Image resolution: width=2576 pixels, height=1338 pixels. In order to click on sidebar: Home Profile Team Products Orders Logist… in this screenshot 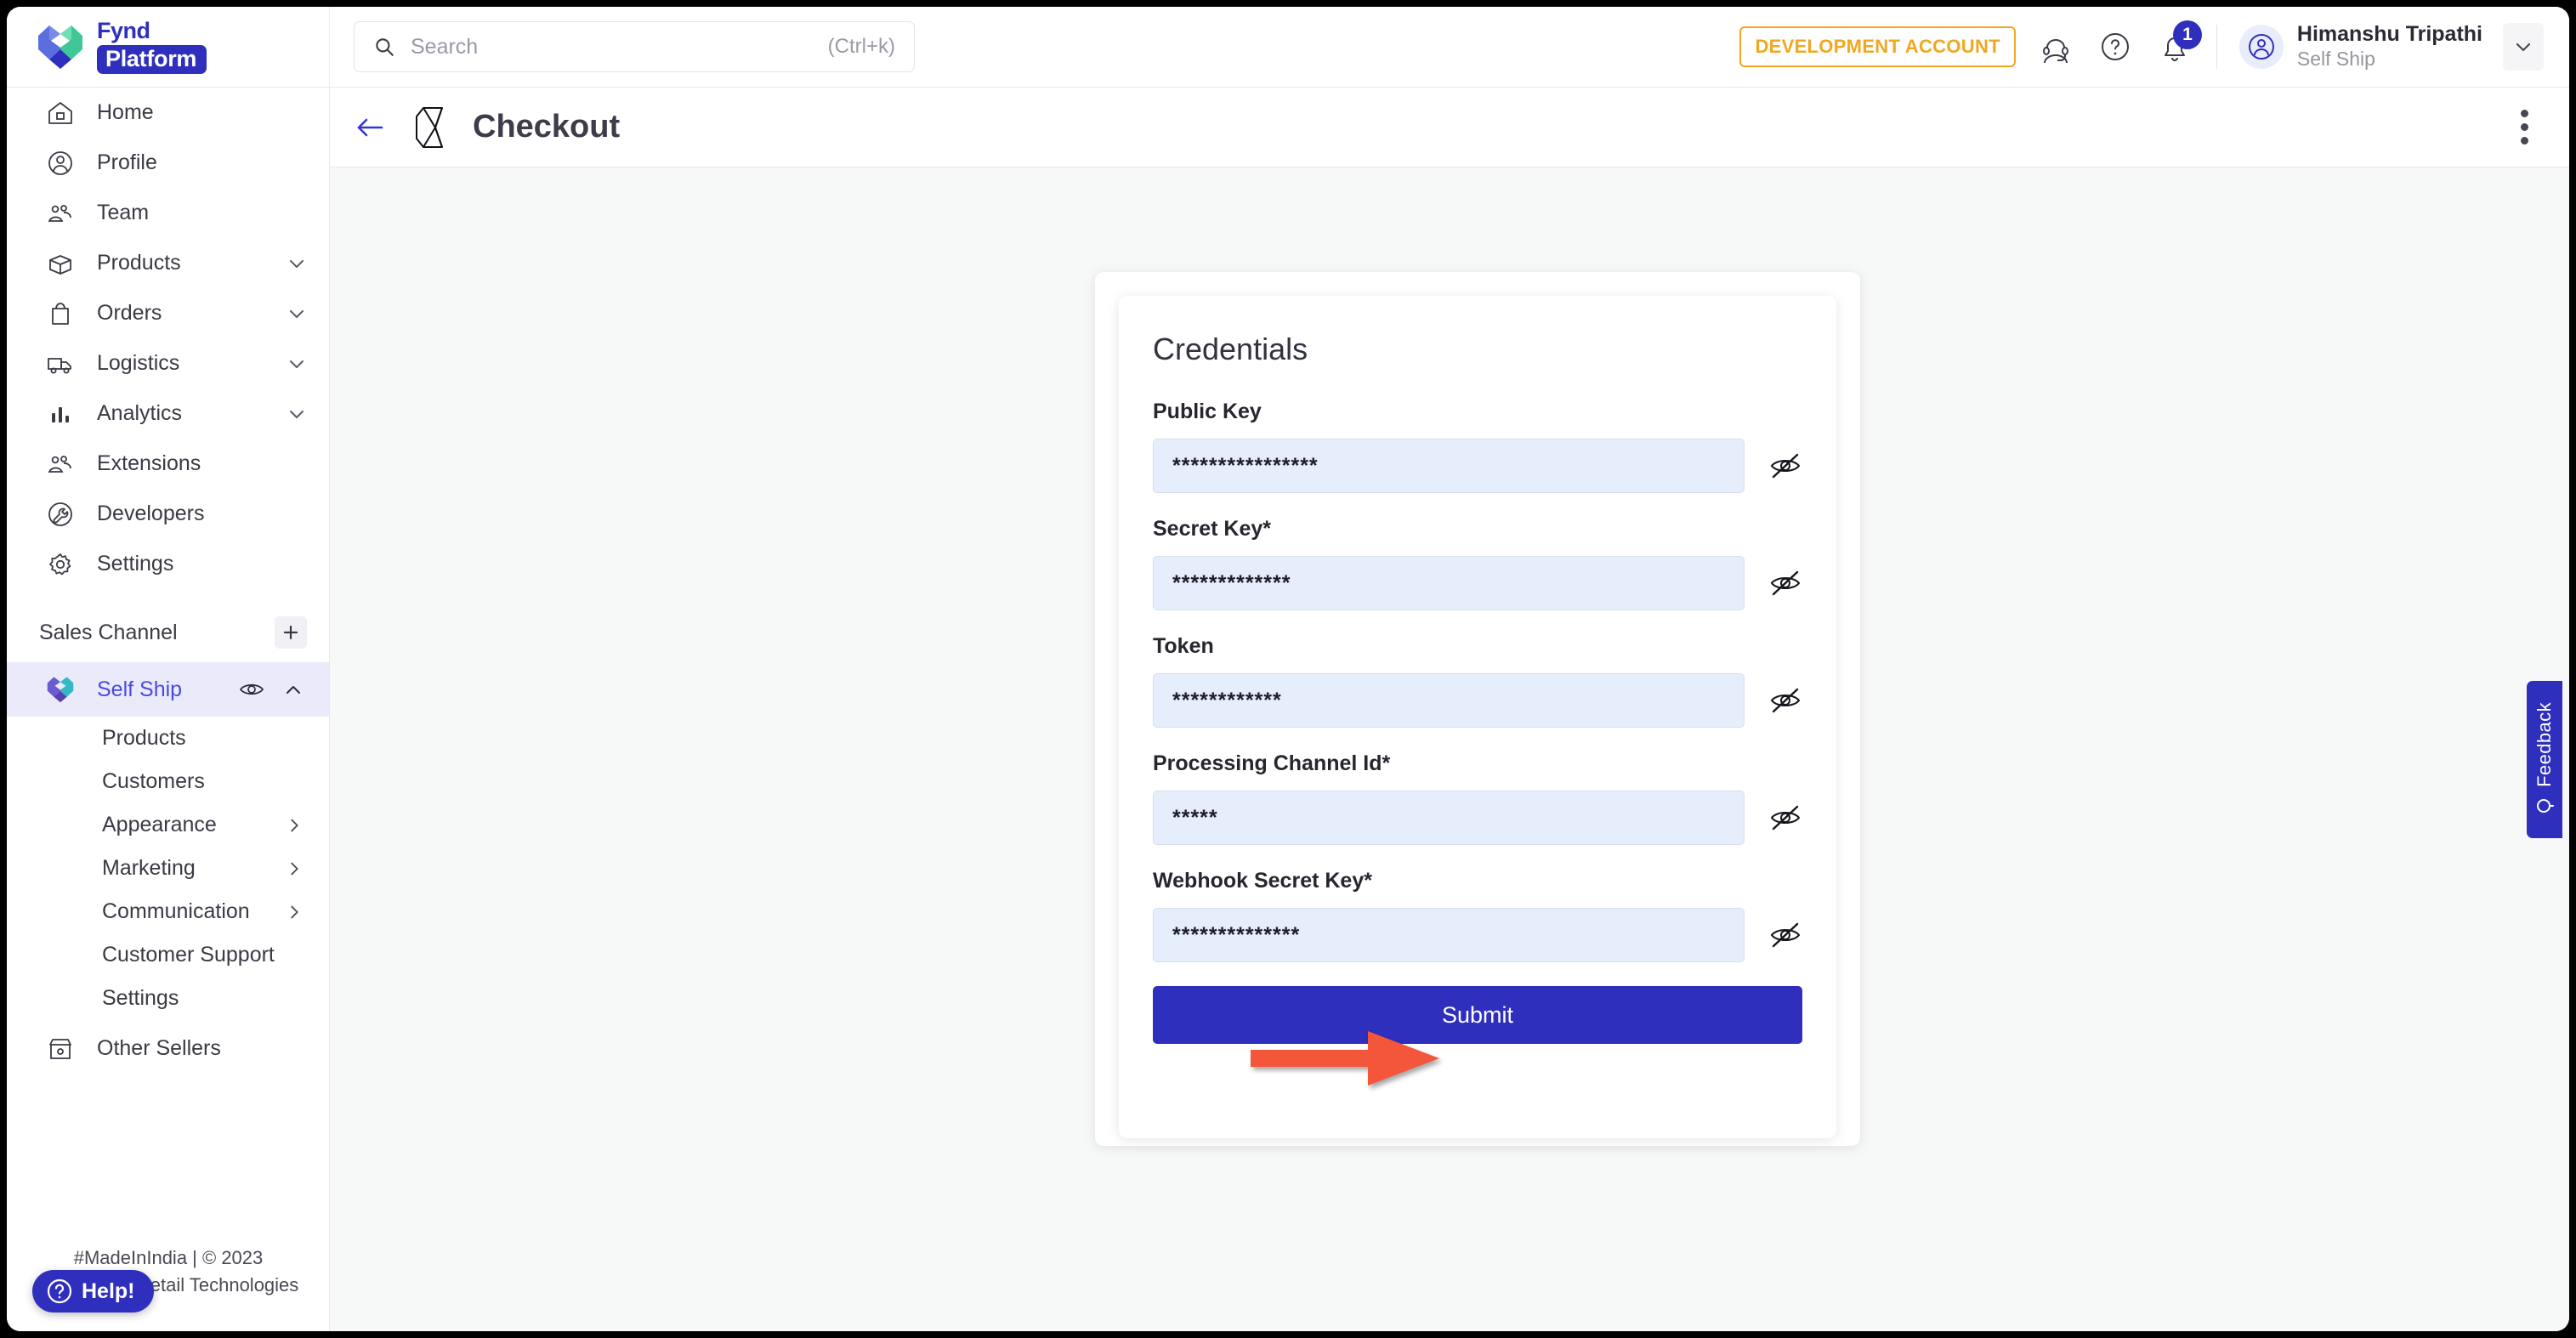, I will do `click(169, 709)`.